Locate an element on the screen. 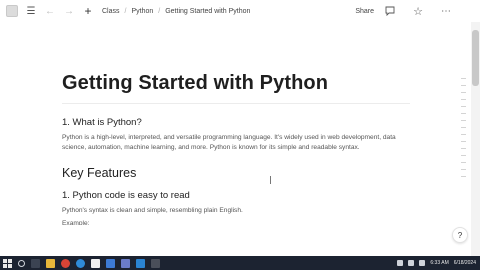 The image size is (480, 270). store-icon is located at coordinates (125, 263).